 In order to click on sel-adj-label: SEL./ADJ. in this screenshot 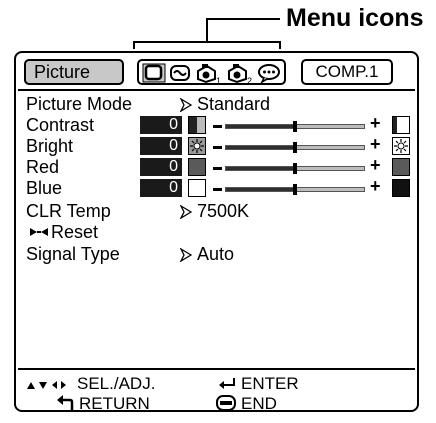, I will do `click(116, 383)`.